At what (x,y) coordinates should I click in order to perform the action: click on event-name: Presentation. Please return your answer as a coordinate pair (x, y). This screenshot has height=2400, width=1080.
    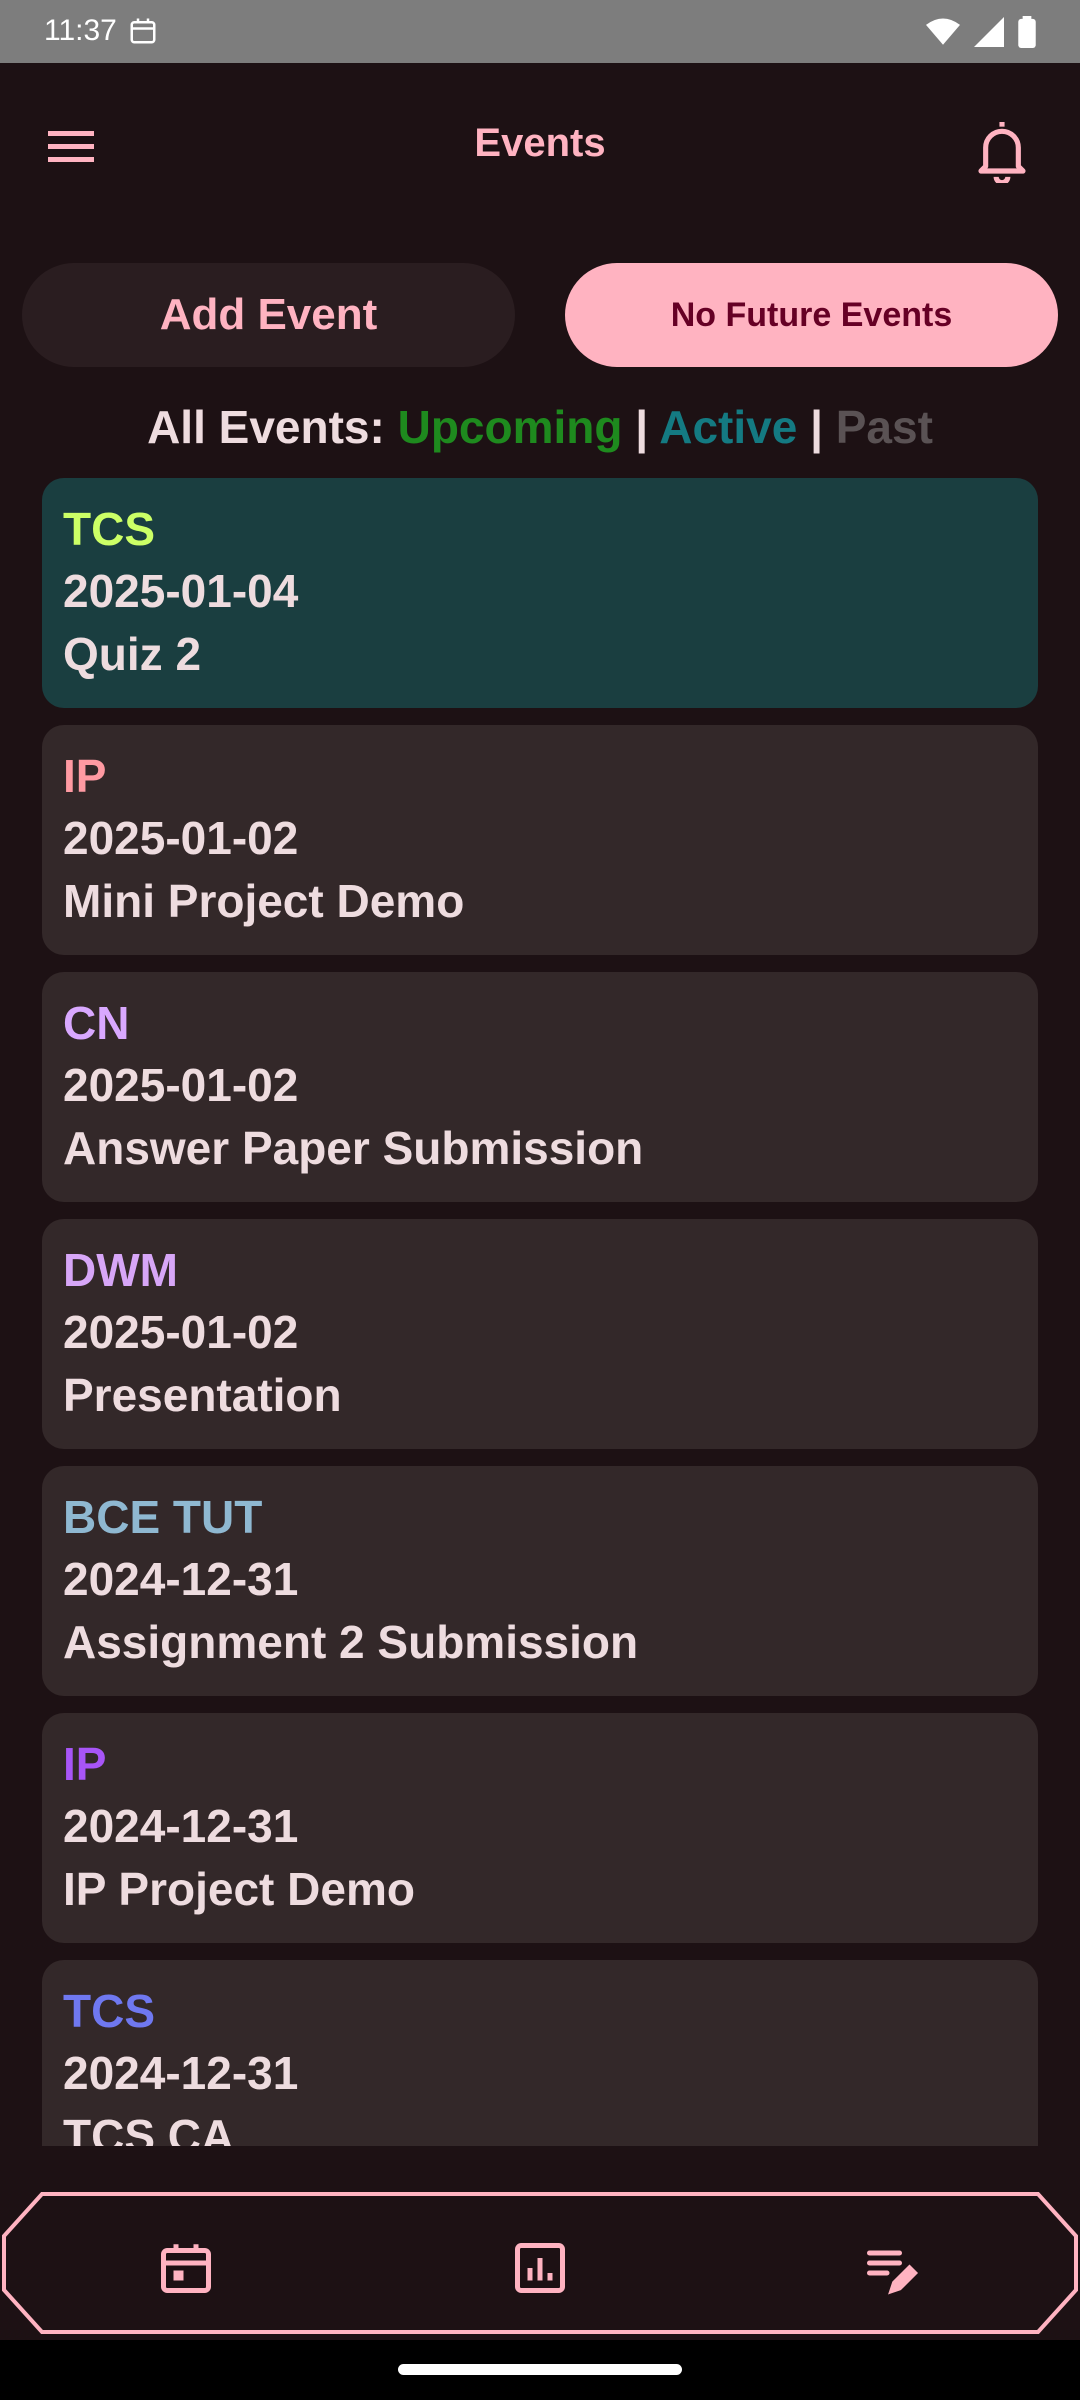
    Looking at the image, I should click on (202, 1395).